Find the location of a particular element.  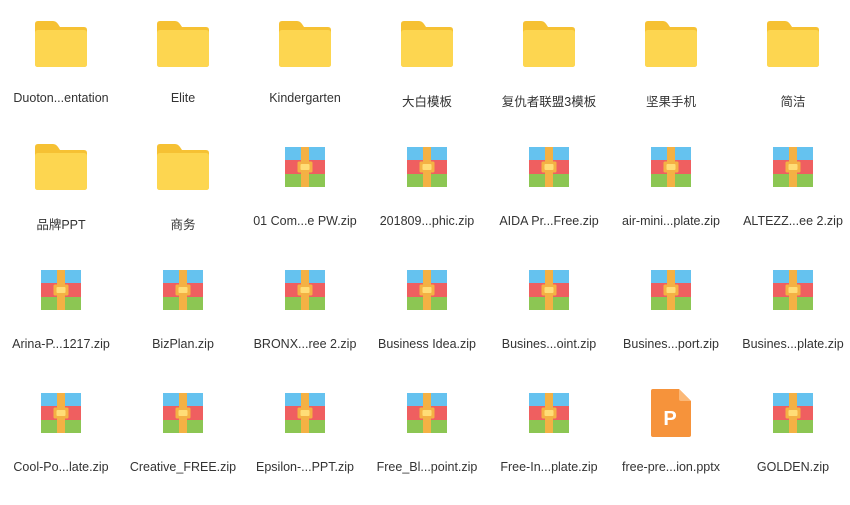

file-item: 01 Com...e PW.zip is located at coordinates (305, 188).